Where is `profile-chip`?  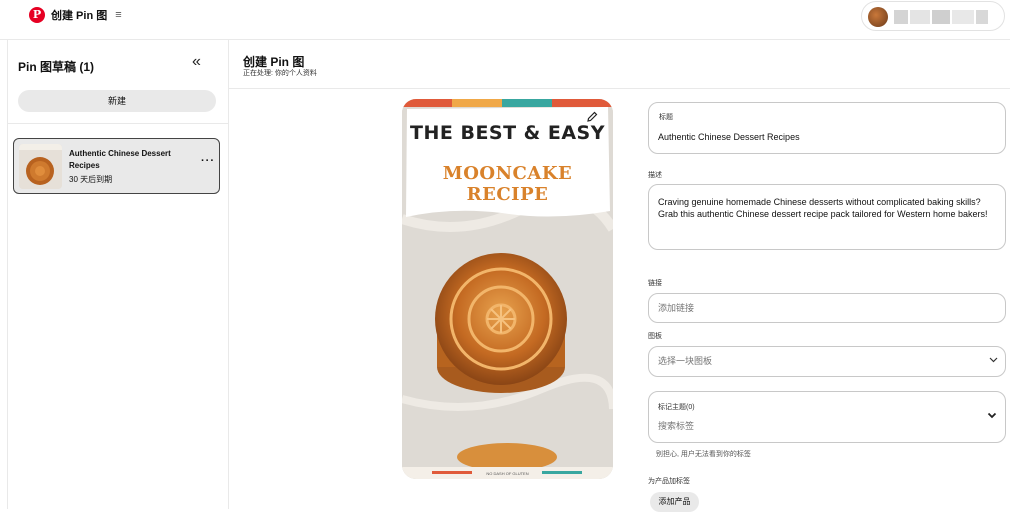
profile-chip is located at coordinates (933, 16).